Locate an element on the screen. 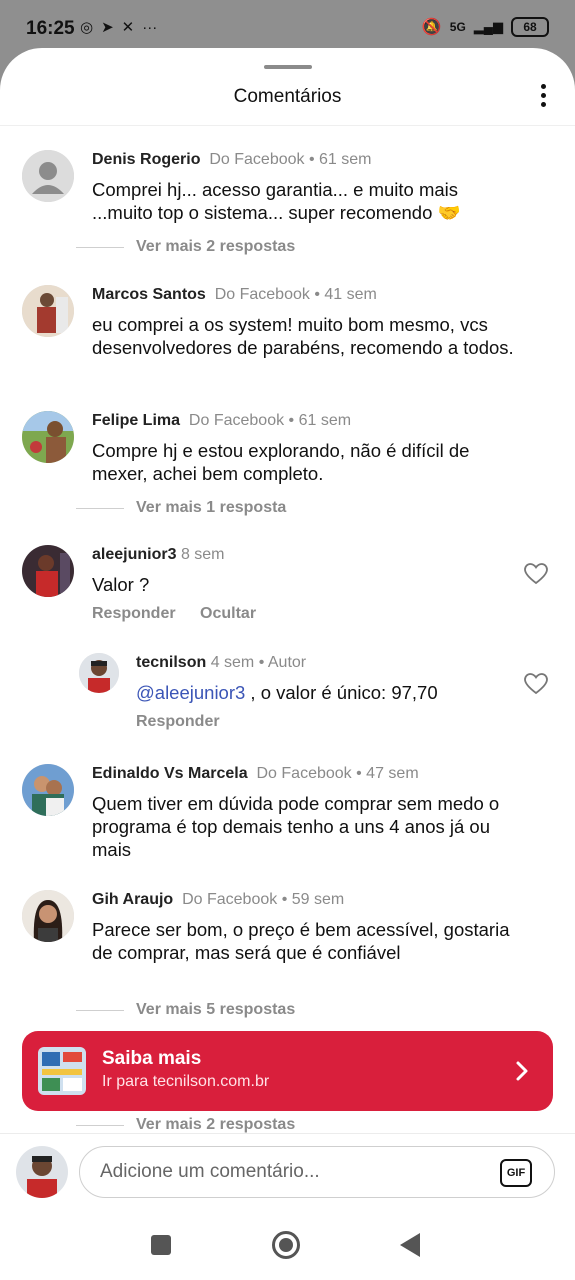 This screenshot has height=1280, width=575. comment-meta: Denis Rogerio Do Facebook • 61 sem is located at coordinates (232, 159).